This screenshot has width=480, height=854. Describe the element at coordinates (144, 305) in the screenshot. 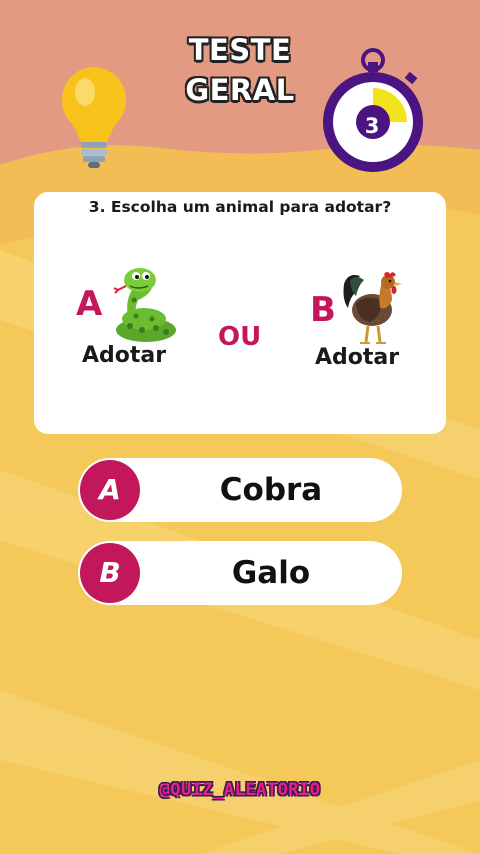

I see `snake-icon` at that location.